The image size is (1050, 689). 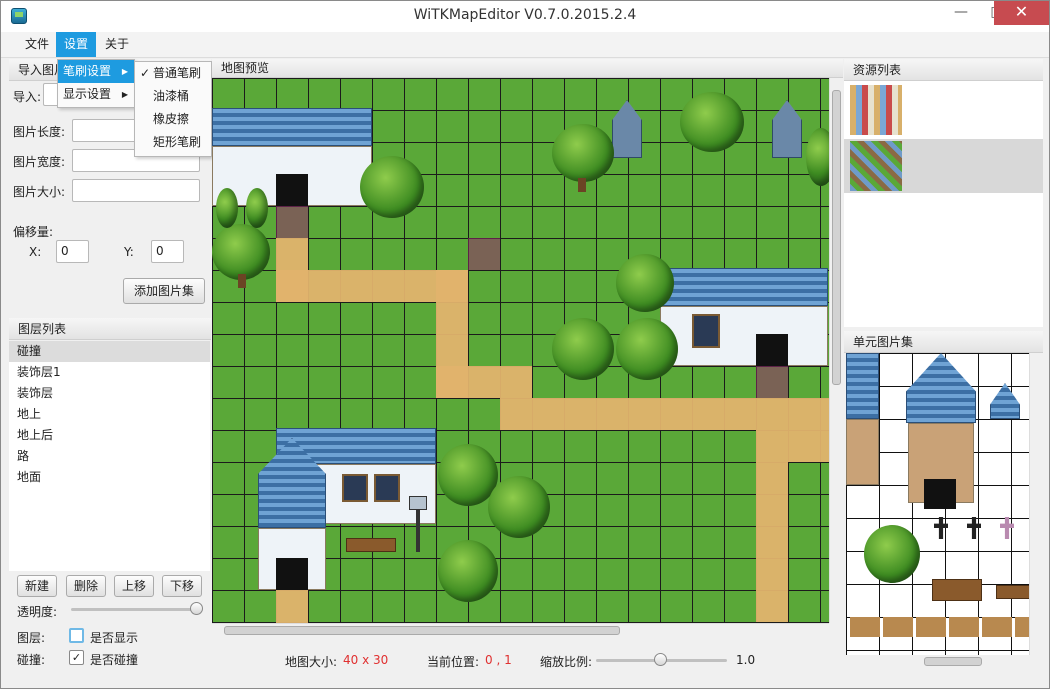 What do you see at coordinates (72, 251) in the screenshot?
I see `offset-x-field: 0` at bounding box center [72, 251].